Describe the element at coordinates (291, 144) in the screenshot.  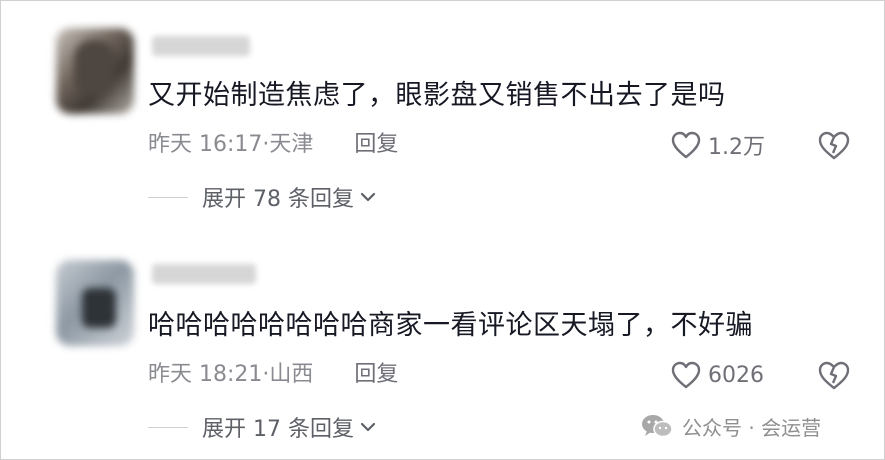
I see `comment-location: 天津` at that location.